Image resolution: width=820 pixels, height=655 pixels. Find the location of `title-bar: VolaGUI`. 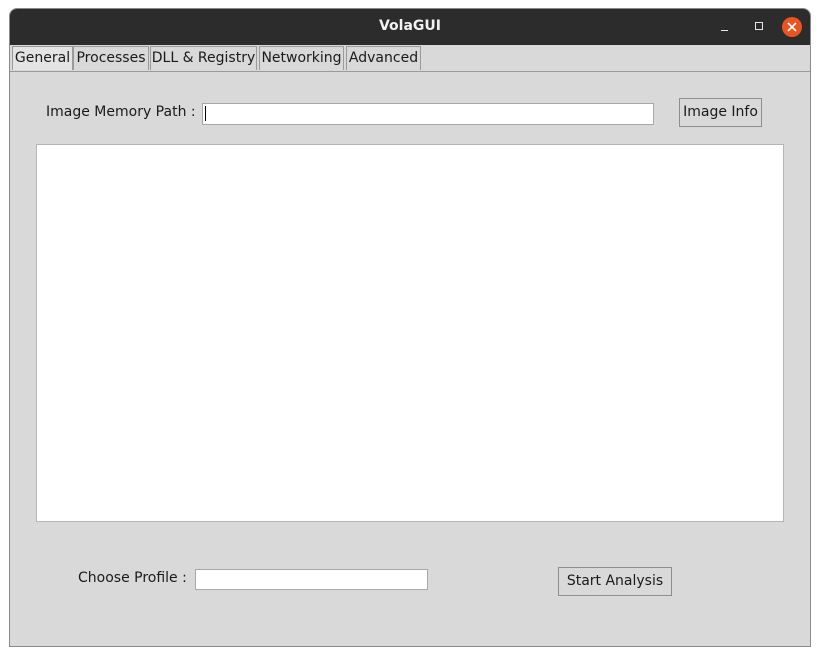

title-bar: VolaGUI is located at coordinates (410, 27).